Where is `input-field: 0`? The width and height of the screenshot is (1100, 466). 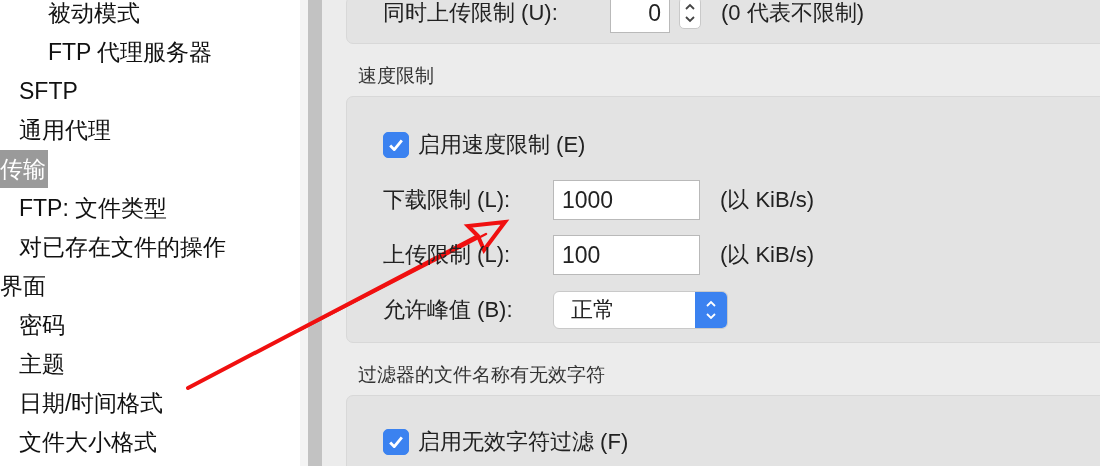 input-field: 0 is located at coordinates (640, 16).